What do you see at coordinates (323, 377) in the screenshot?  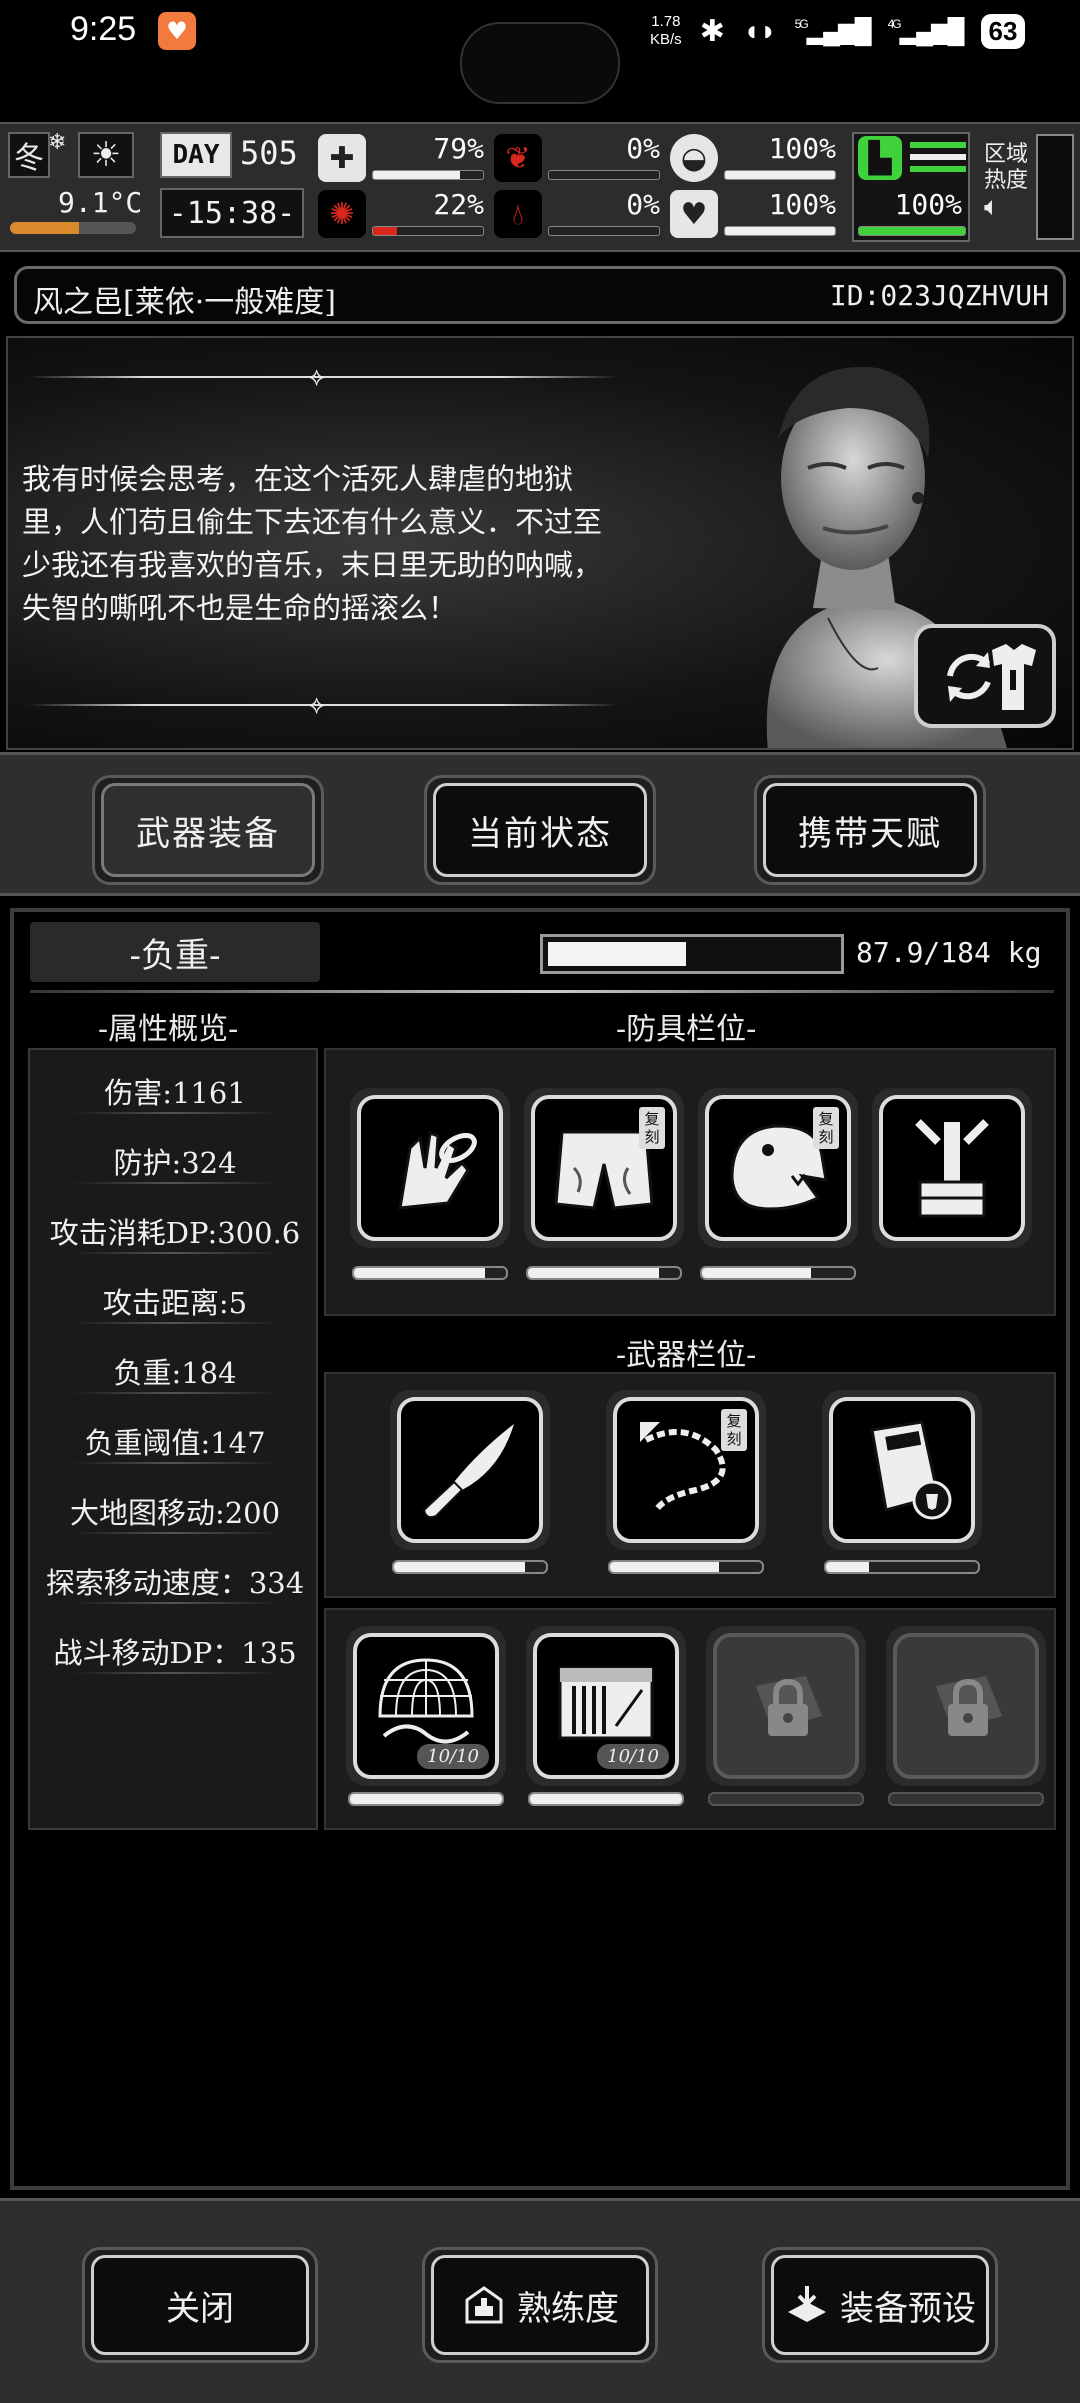 I see `ornament-top: ⟡` at bounding box center [323, 377].